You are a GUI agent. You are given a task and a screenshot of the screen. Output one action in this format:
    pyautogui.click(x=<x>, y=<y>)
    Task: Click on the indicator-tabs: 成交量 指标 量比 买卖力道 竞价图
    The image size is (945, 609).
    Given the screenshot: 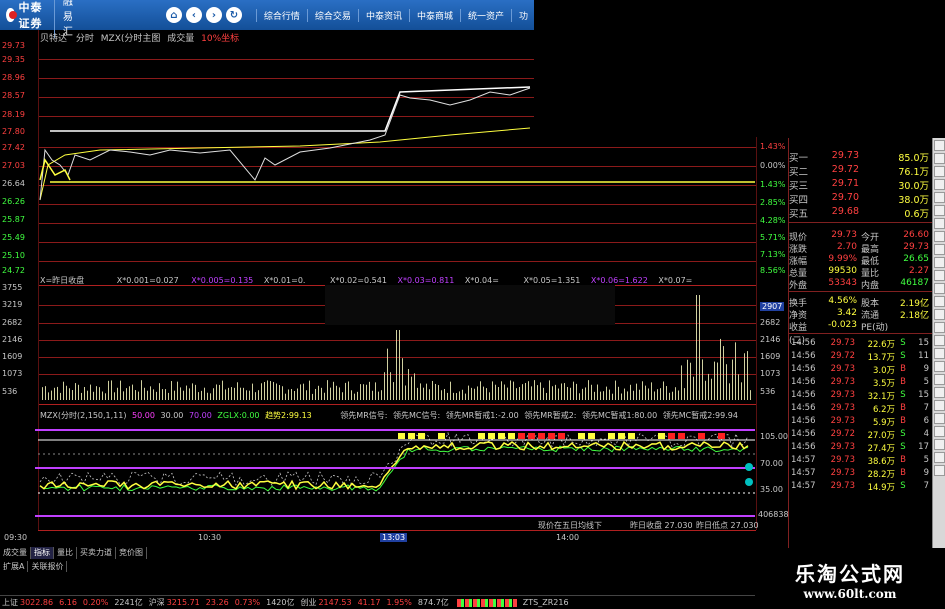 What is the action you would take?
    pyautogui.click(x=87, y=553)
    